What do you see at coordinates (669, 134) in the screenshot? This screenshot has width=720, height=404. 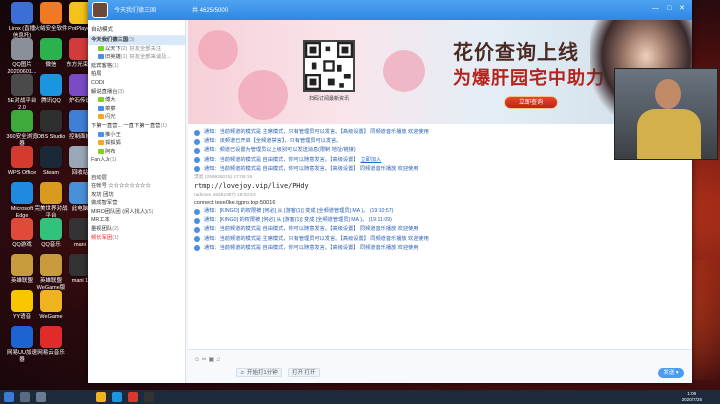 I see `streamer-body` at bounding box center [669, 134].